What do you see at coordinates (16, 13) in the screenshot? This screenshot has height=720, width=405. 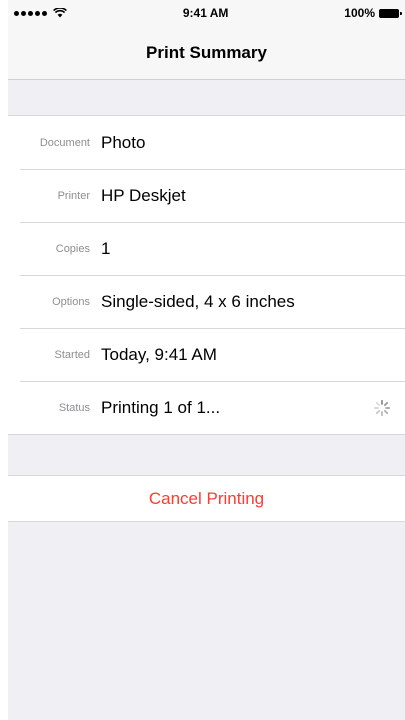 I see `signal-dots-icon` at bounding box center [16, 13].